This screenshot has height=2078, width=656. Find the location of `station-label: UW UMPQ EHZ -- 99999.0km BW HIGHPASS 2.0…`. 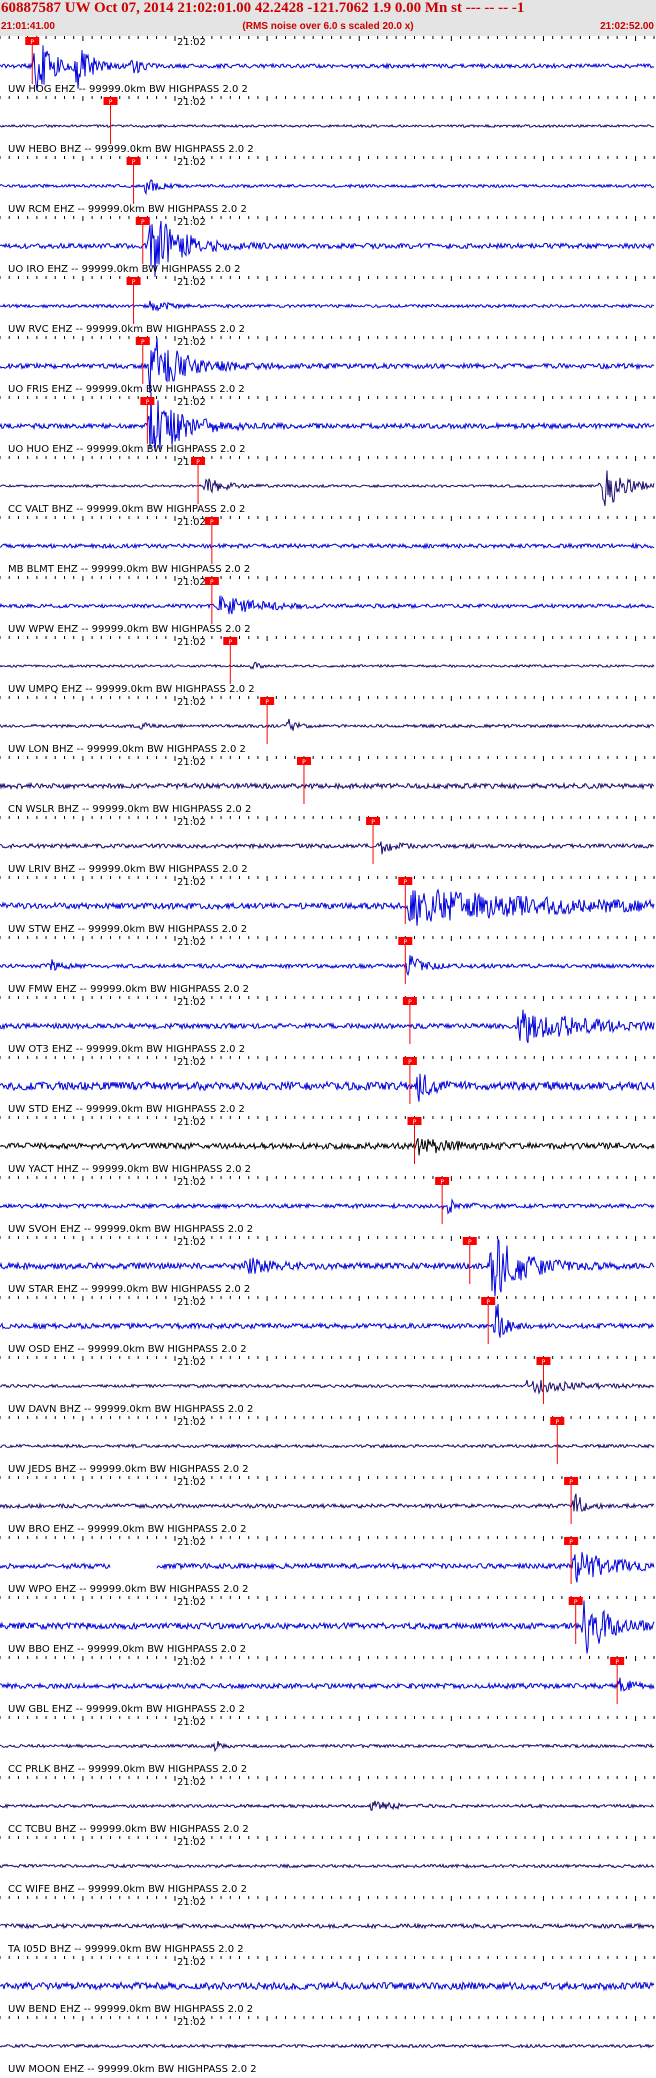

station-label: UW UMPQ EHZ -- 99999.0km BW HIGHPASS 2.0… is located at coordinates (131, 689).